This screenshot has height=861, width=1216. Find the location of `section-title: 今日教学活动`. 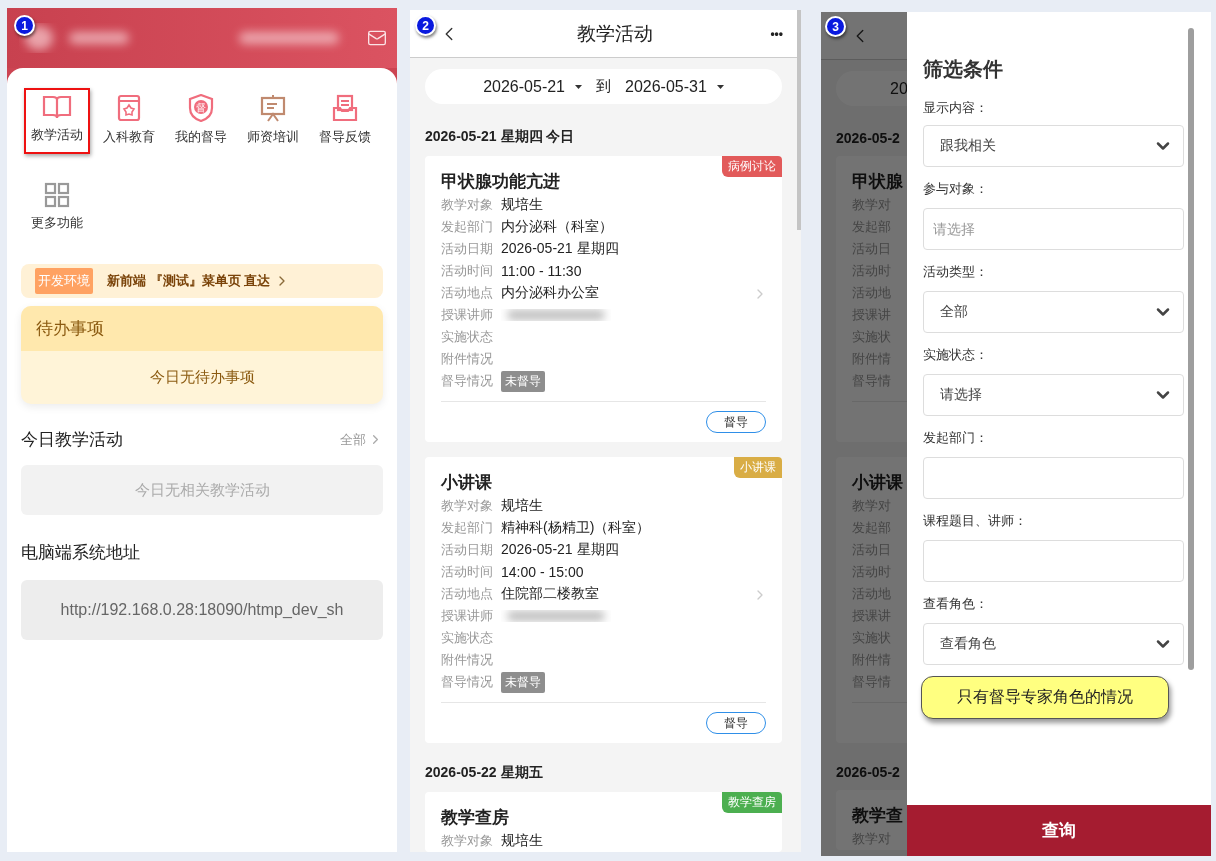

section-title: 今日教学活动 is located at coordinates (72, 440).